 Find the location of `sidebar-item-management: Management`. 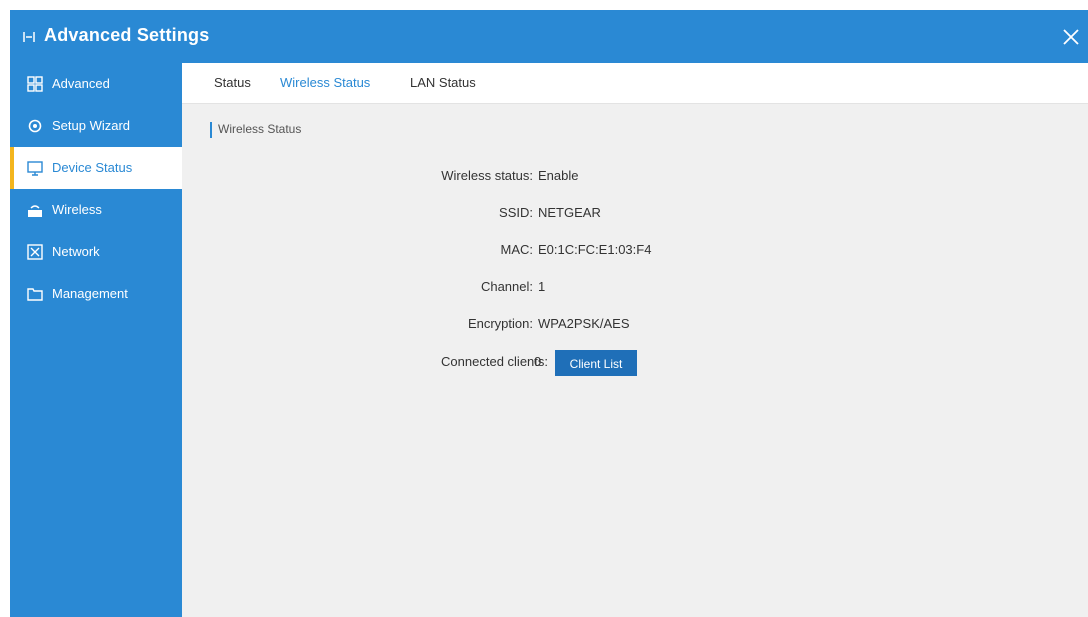

sidebar-item-management: Management is located at coordinates (96, 294).